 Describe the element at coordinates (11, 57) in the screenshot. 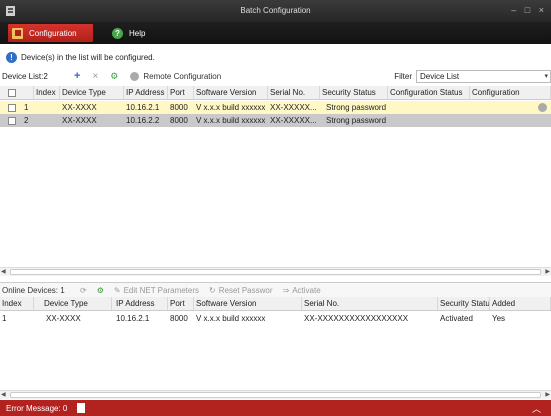

I see `info-icon: !` at that location.